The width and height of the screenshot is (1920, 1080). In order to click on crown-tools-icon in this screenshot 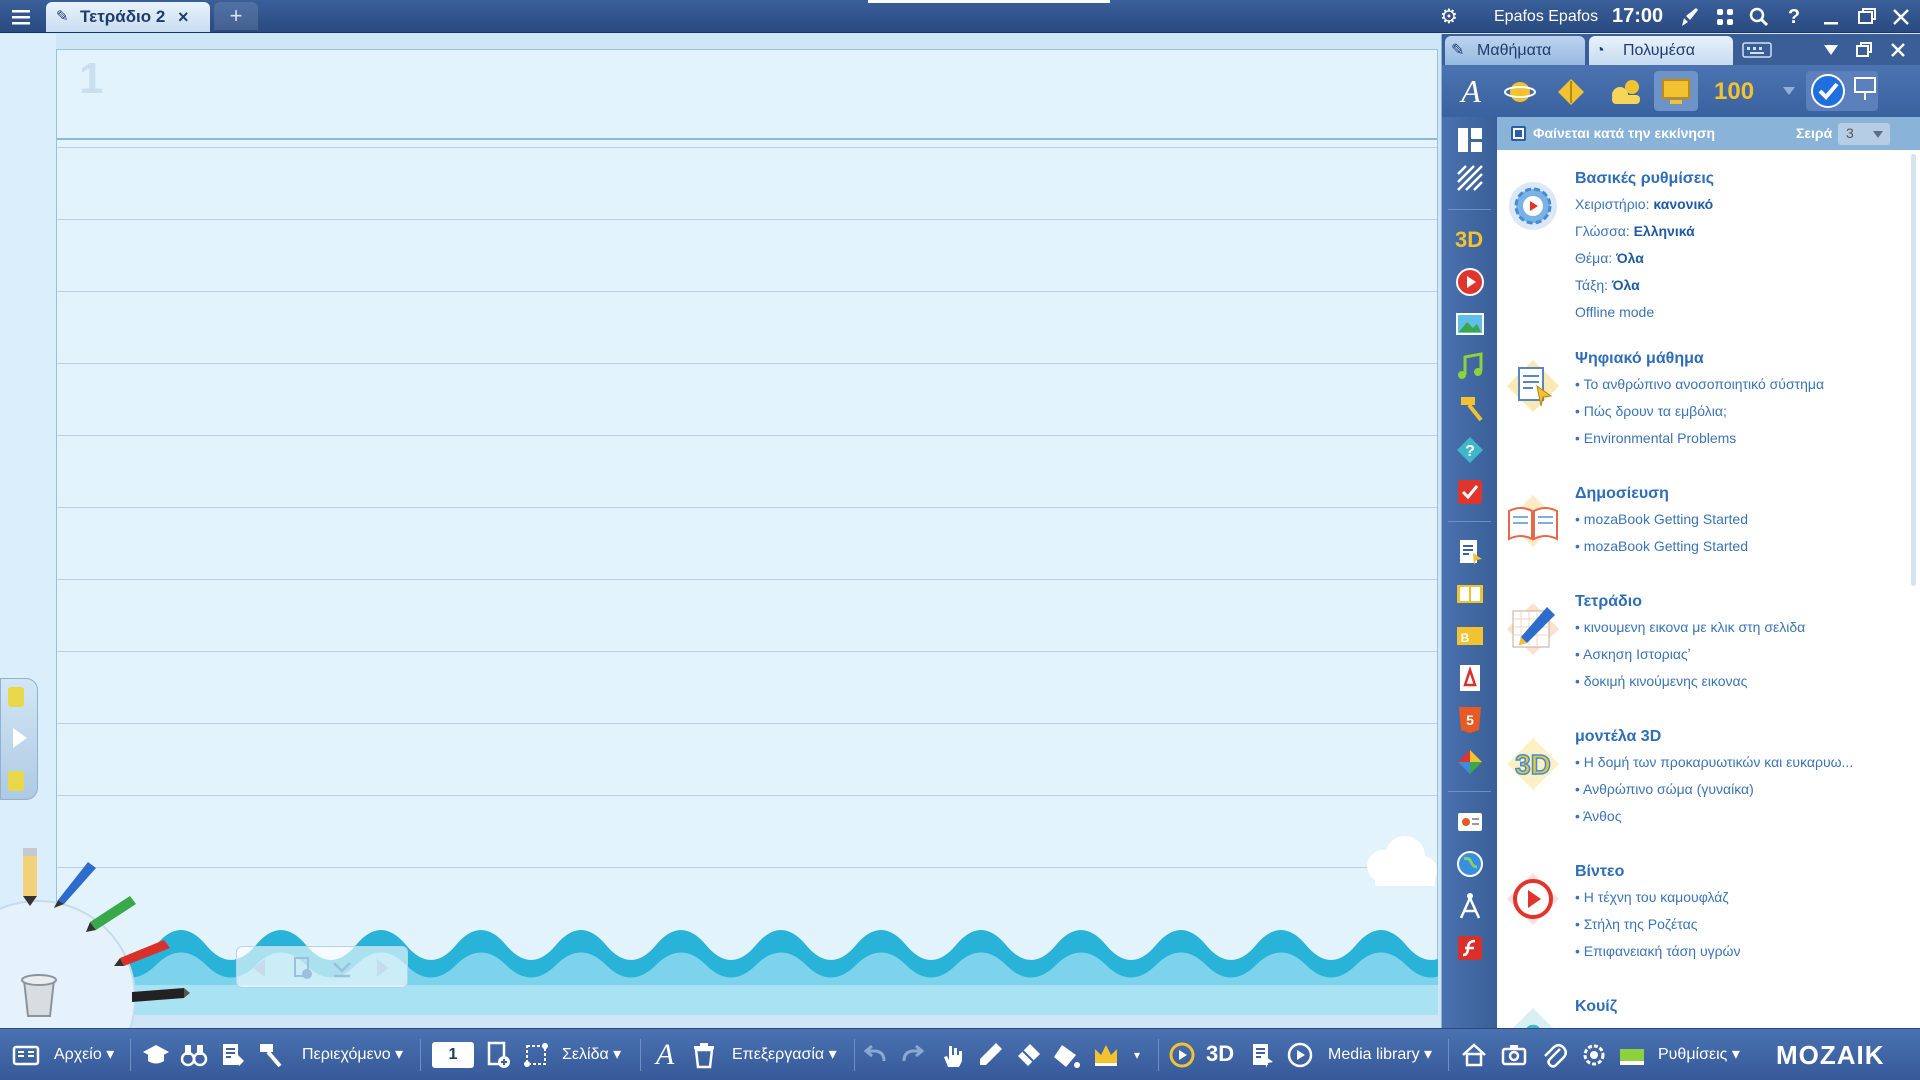, I will do `click(1106, 1055)`.